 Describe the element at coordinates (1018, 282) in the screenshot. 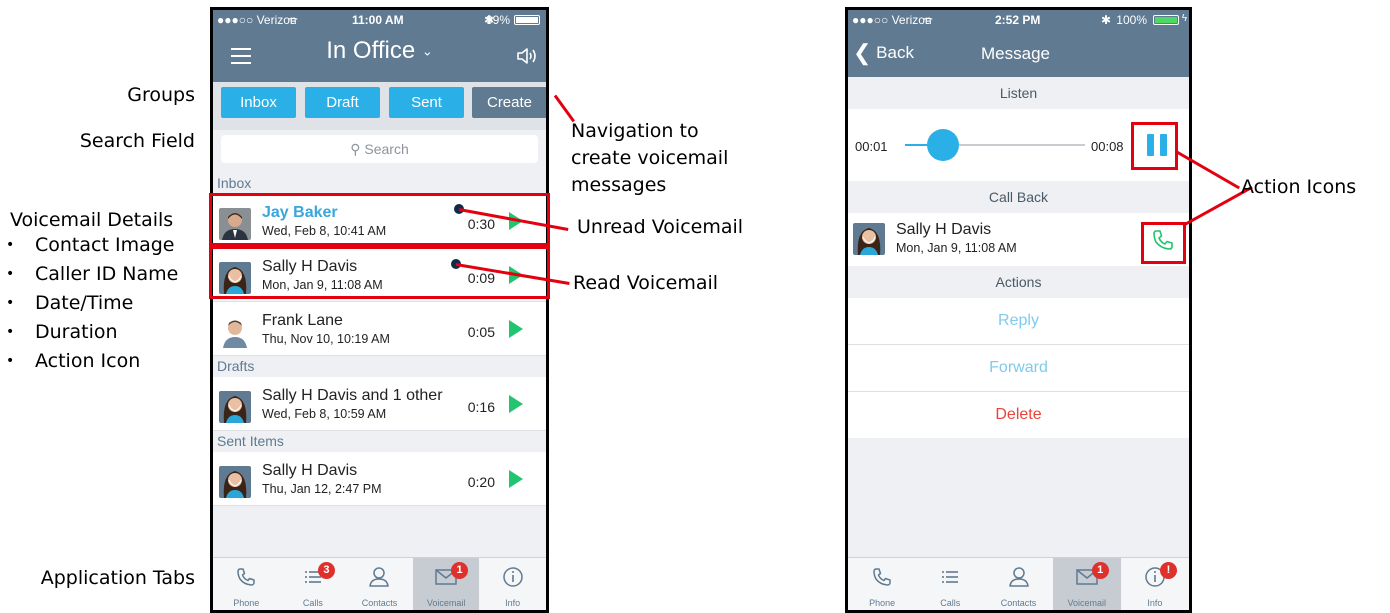

I see `actions-header: Actions` at that location.